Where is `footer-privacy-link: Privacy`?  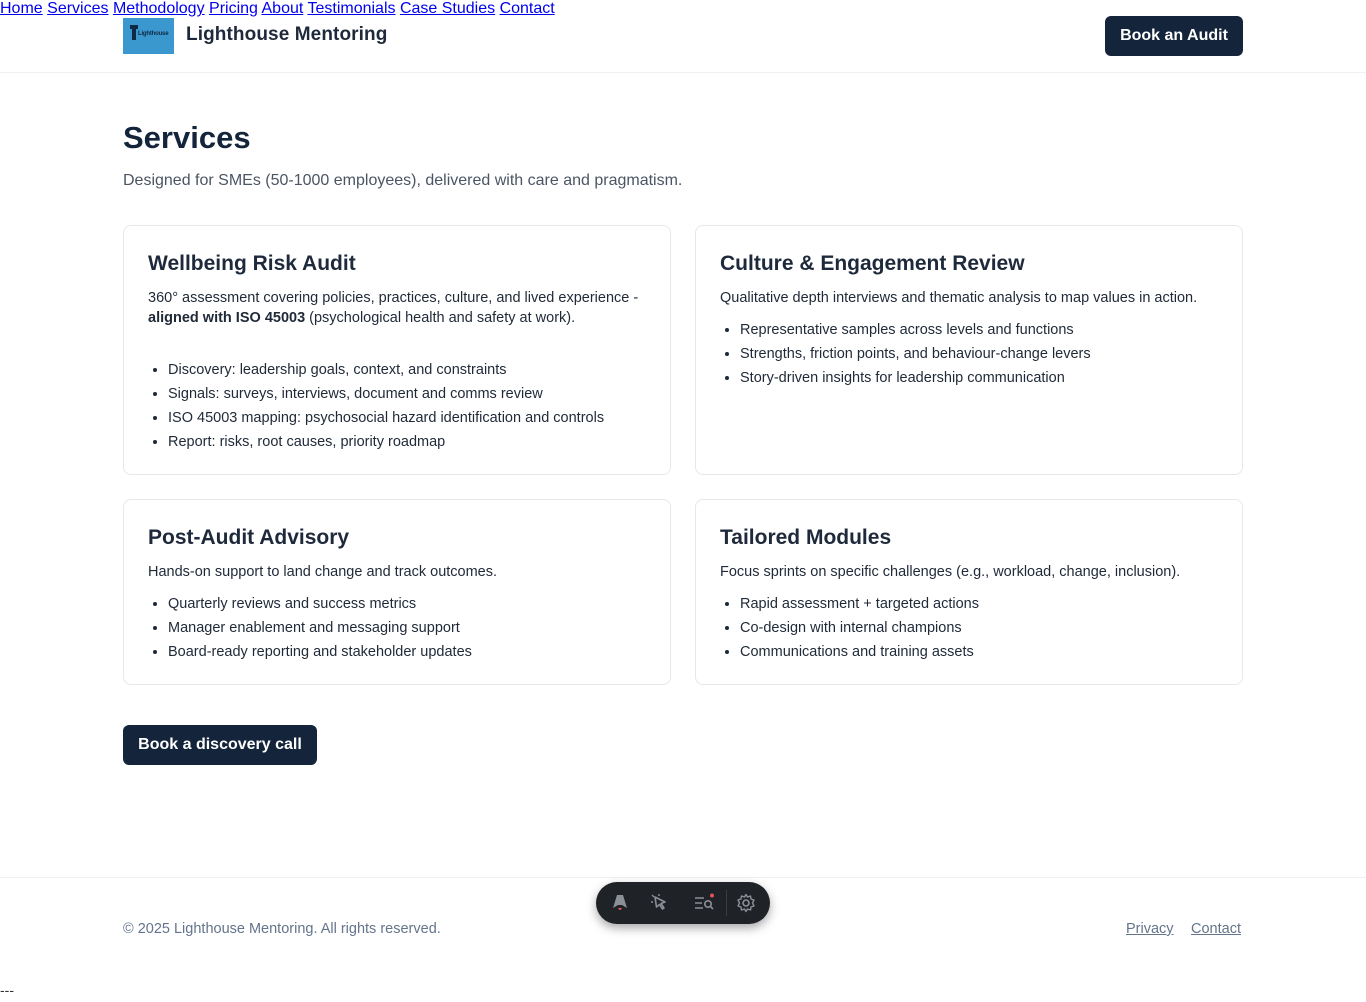 footer-privacy-link: Privacy is located at coordinates (1150, 929).